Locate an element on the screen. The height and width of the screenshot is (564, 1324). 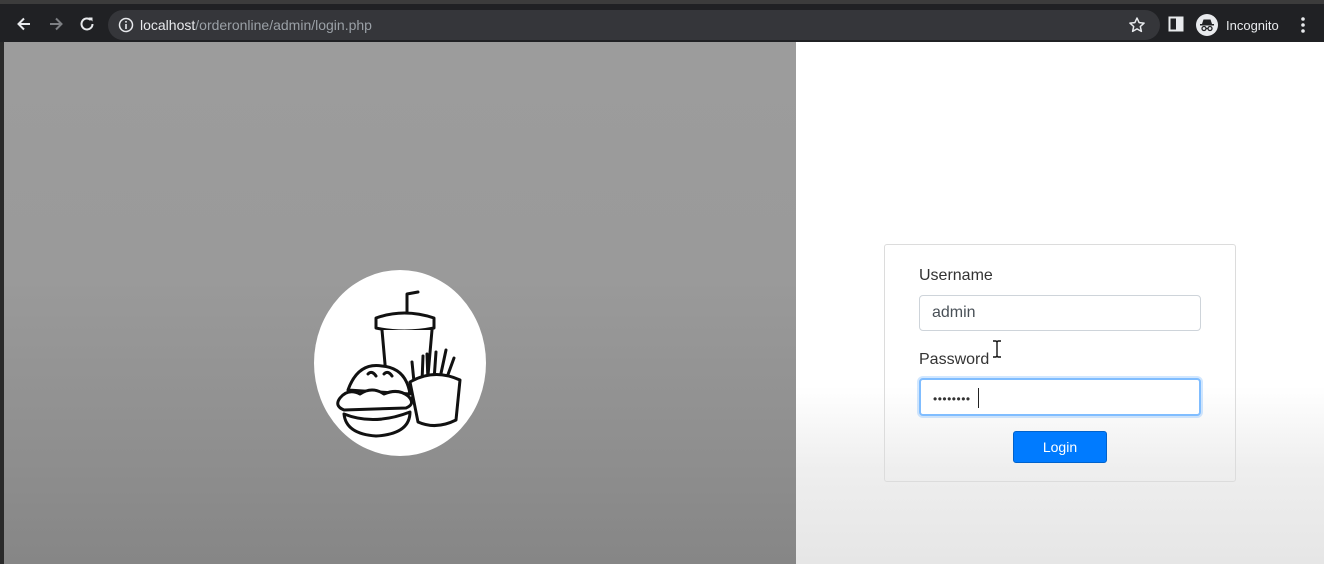
address-bar: localhost/orderonline/admin/login.php is located at coordinates (634, 25).